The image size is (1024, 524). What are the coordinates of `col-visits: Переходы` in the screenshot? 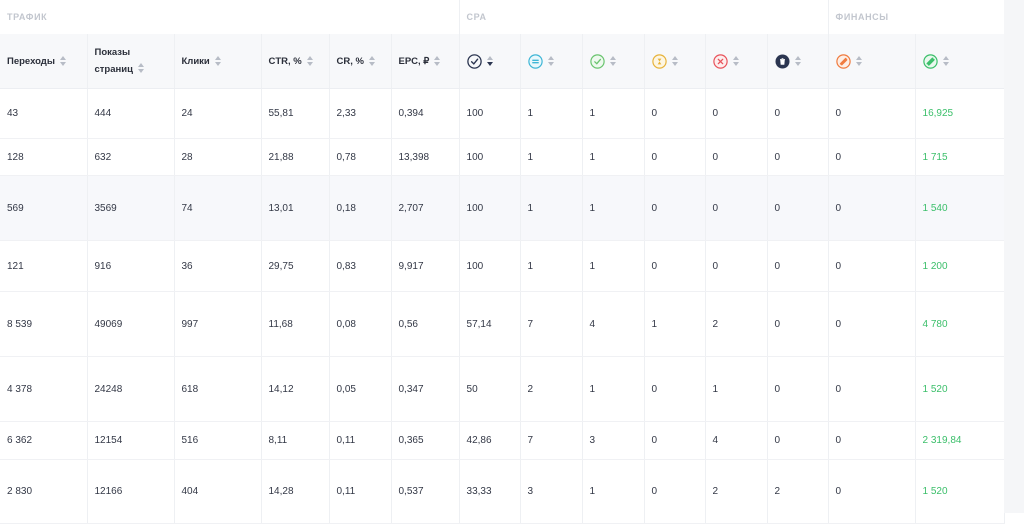 It's located at (44, 61).